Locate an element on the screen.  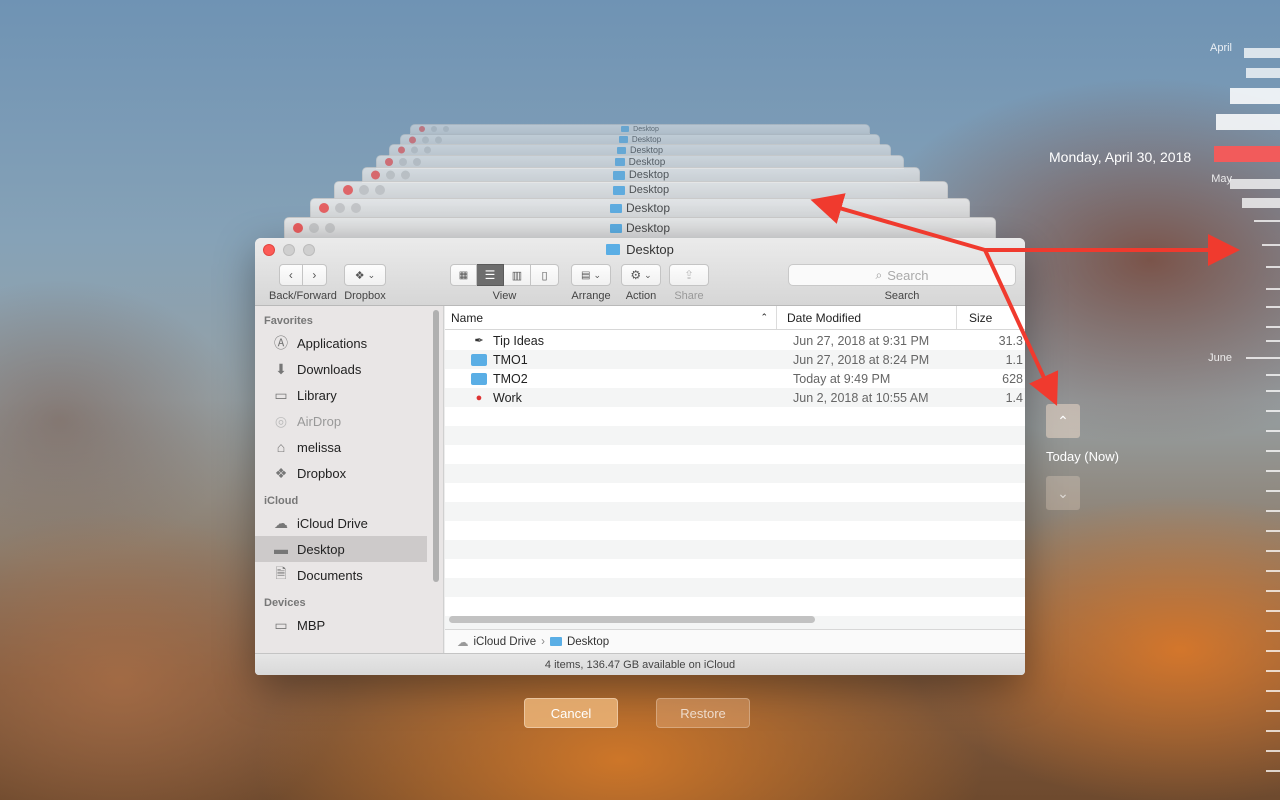
file-date: Jun 2, 2018 at 10:55 AM is located at coordinates (861, 397).